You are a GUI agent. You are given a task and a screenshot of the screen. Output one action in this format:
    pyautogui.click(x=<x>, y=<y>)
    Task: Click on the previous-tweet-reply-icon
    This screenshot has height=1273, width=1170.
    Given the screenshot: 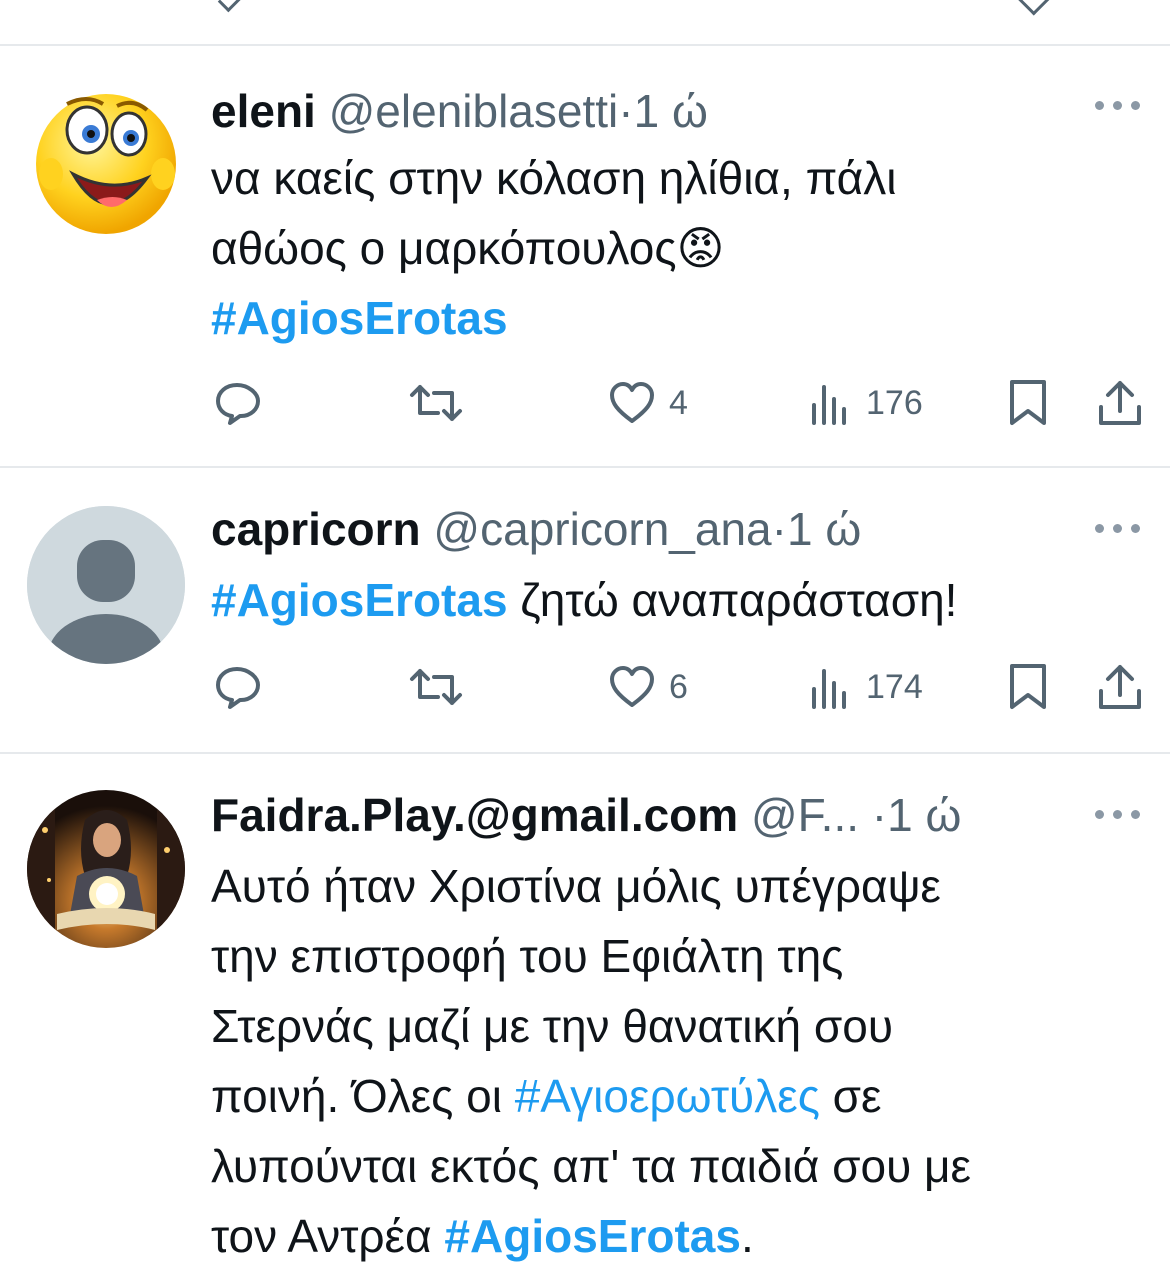 What is the action you would take?
    pyautogui.click(x=230, y=6)
    